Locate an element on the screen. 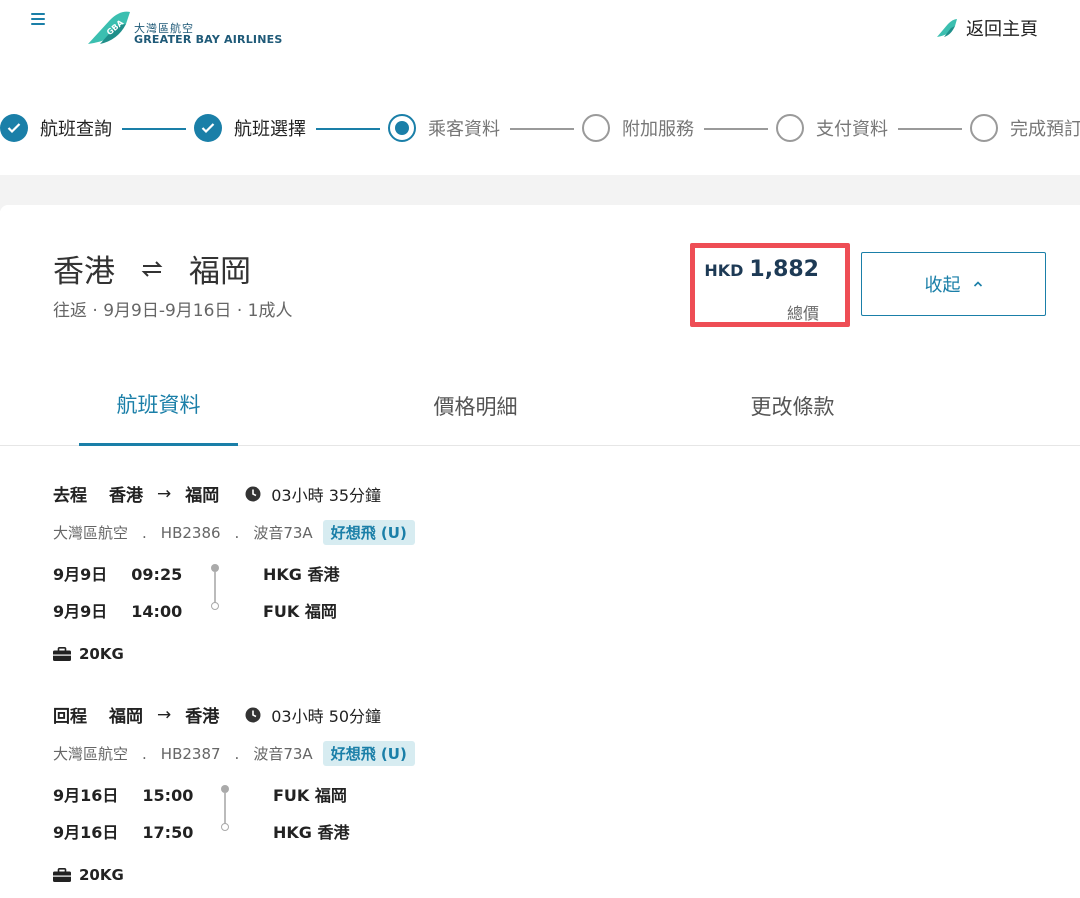 Image resolution: width=1080 pixels, height=898 pixels. swap-icon is located at coordinates (152, 268).